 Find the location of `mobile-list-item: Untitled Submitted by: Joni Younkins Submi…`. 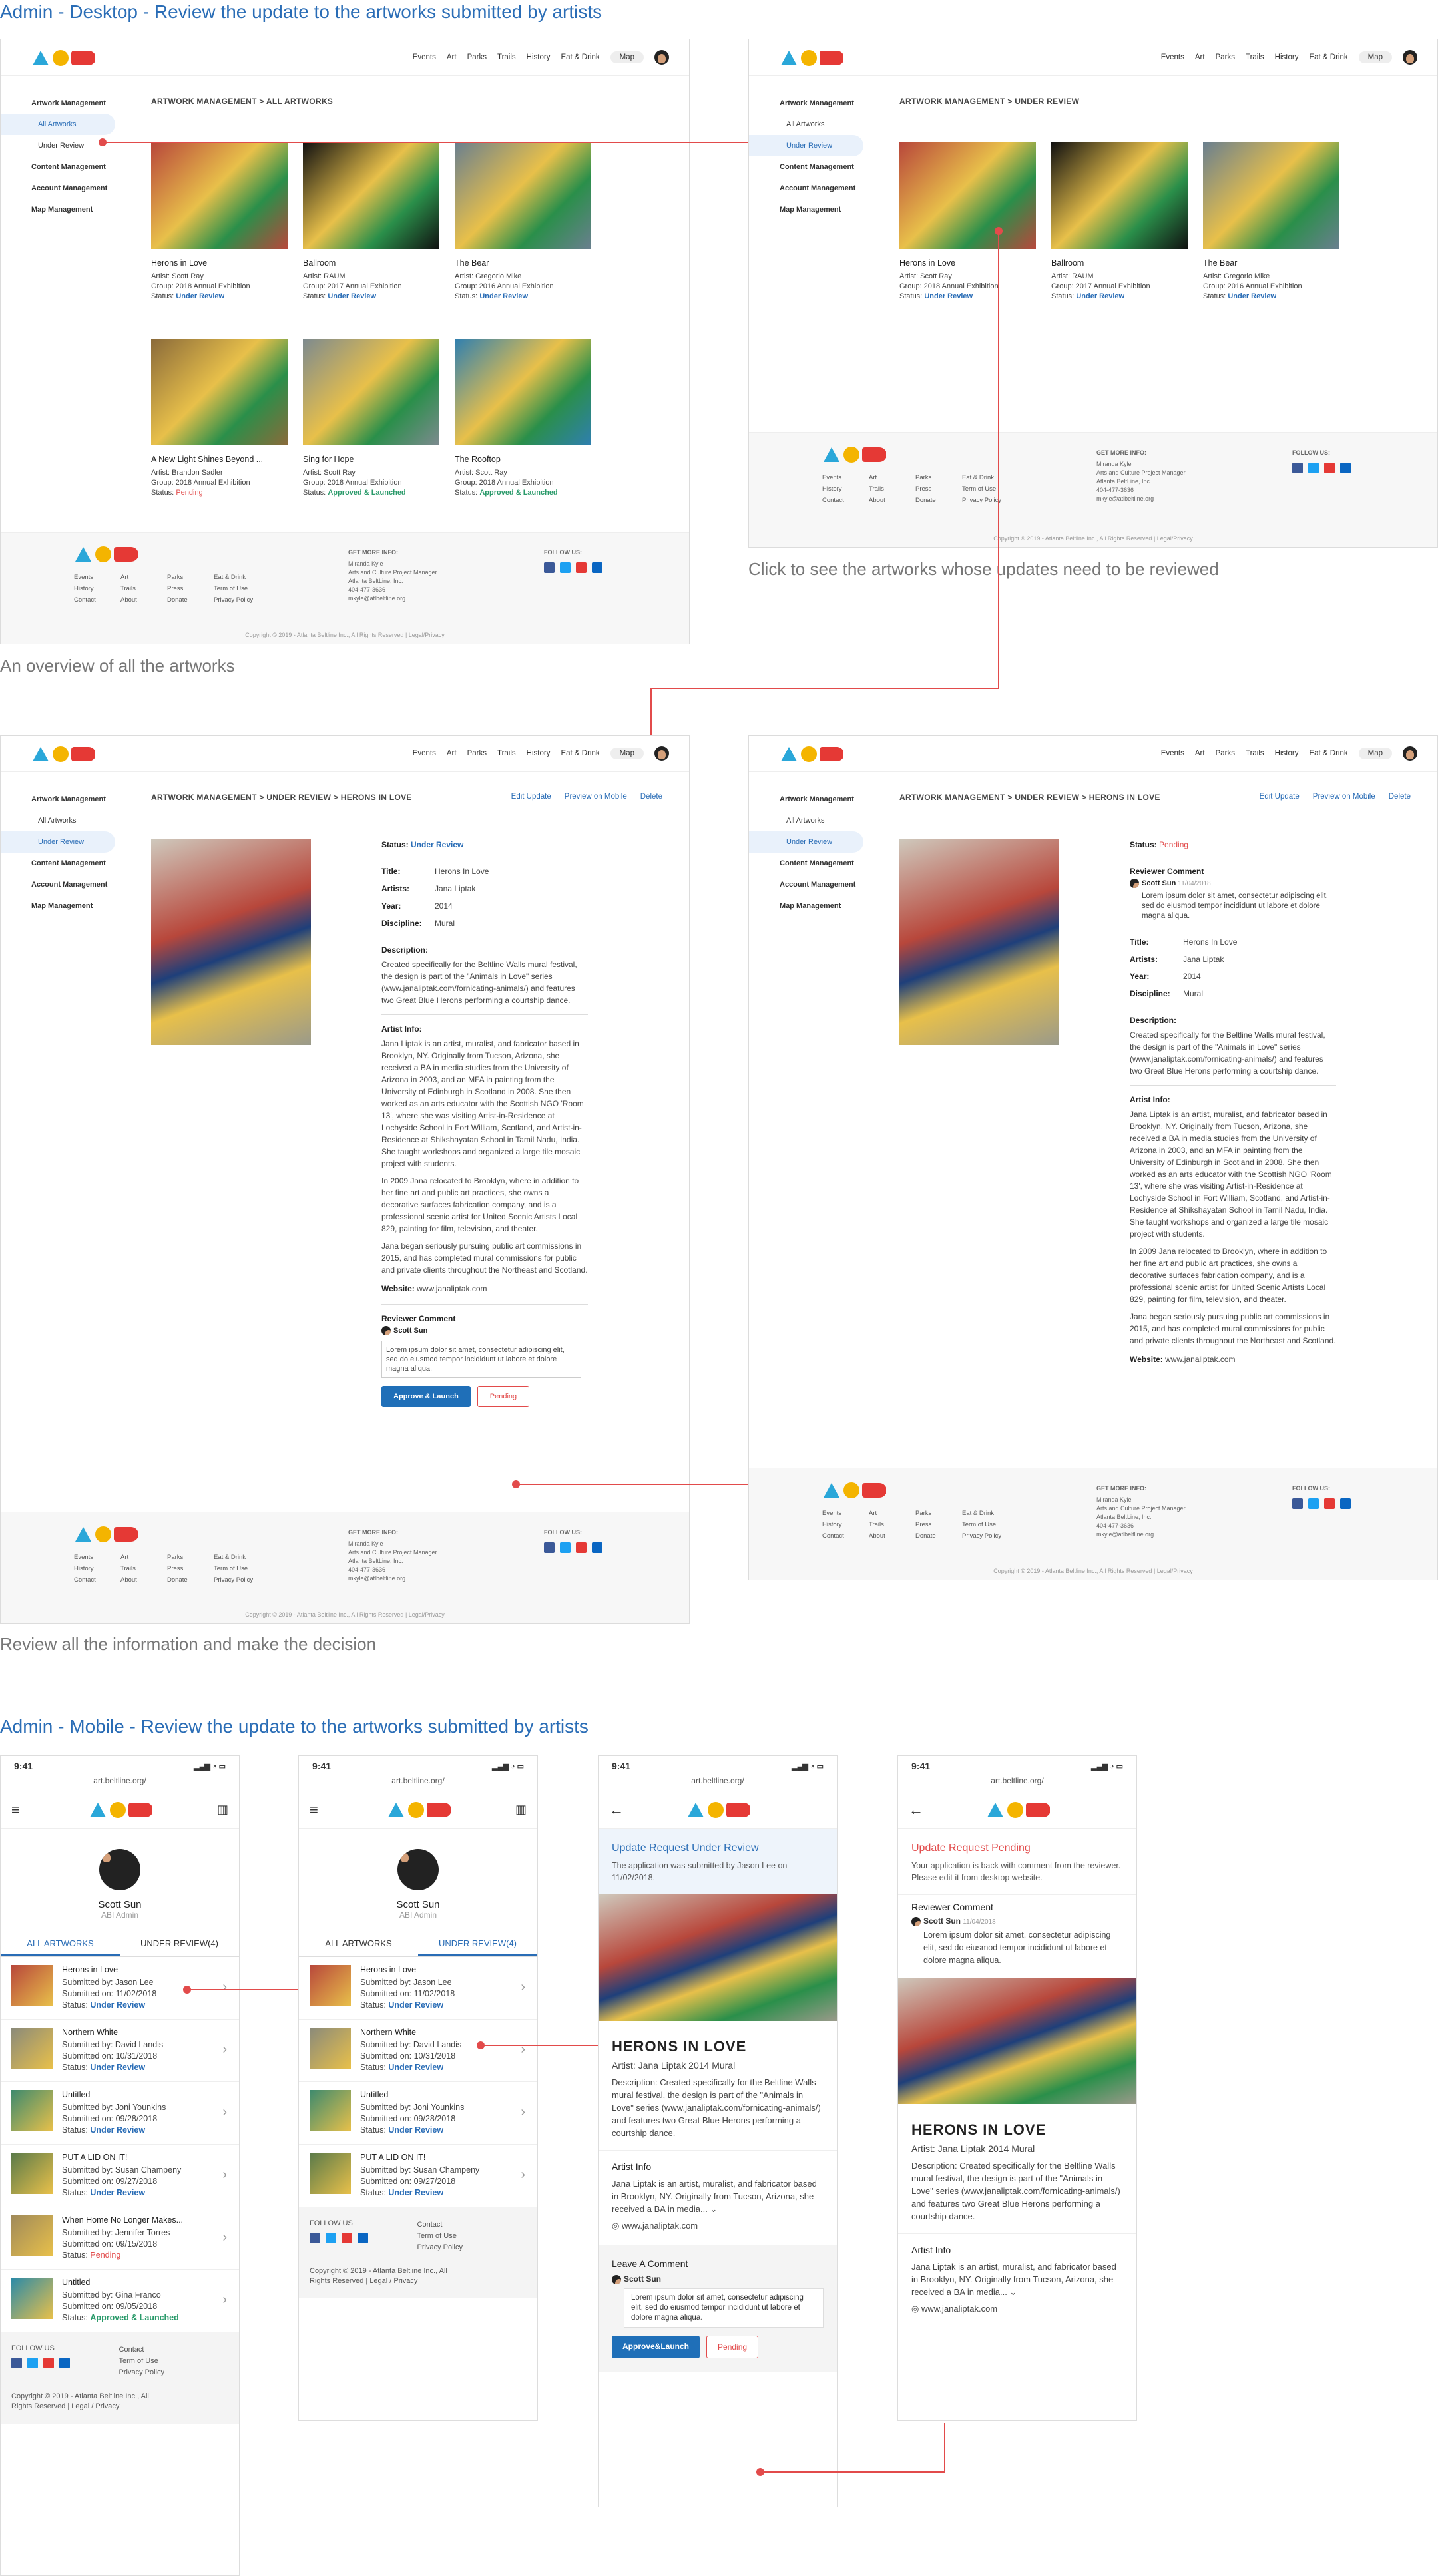

mobile-list-item: Untitled Submitted by: Joni Younkins Submi… is located at coordinates (120, 2113).